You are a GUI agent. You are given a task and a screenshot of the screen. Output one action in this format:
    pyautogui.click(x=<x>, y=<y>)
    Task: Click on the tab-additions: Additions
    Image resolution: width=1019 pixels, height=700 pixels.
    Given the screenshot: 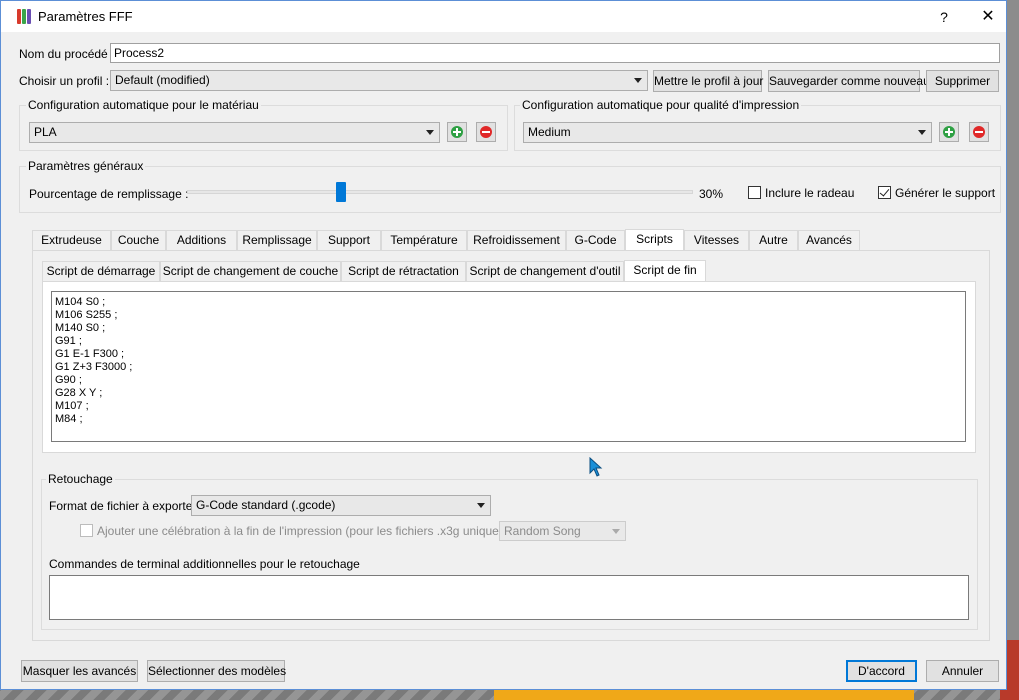 What is the action you would take?
    pyautogui.click(x=201, y=240)
    